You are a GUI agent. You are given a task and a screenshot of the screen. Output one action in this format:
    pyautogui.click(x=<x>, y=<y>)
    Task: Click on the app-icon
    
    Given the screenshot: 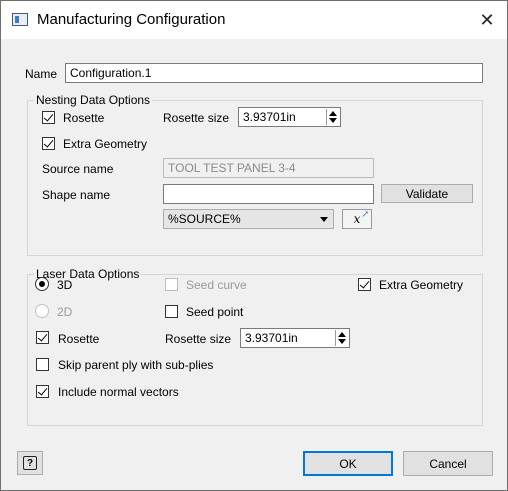 What is the action you would take?
    pyautogui.click(x=20, y=19)
    